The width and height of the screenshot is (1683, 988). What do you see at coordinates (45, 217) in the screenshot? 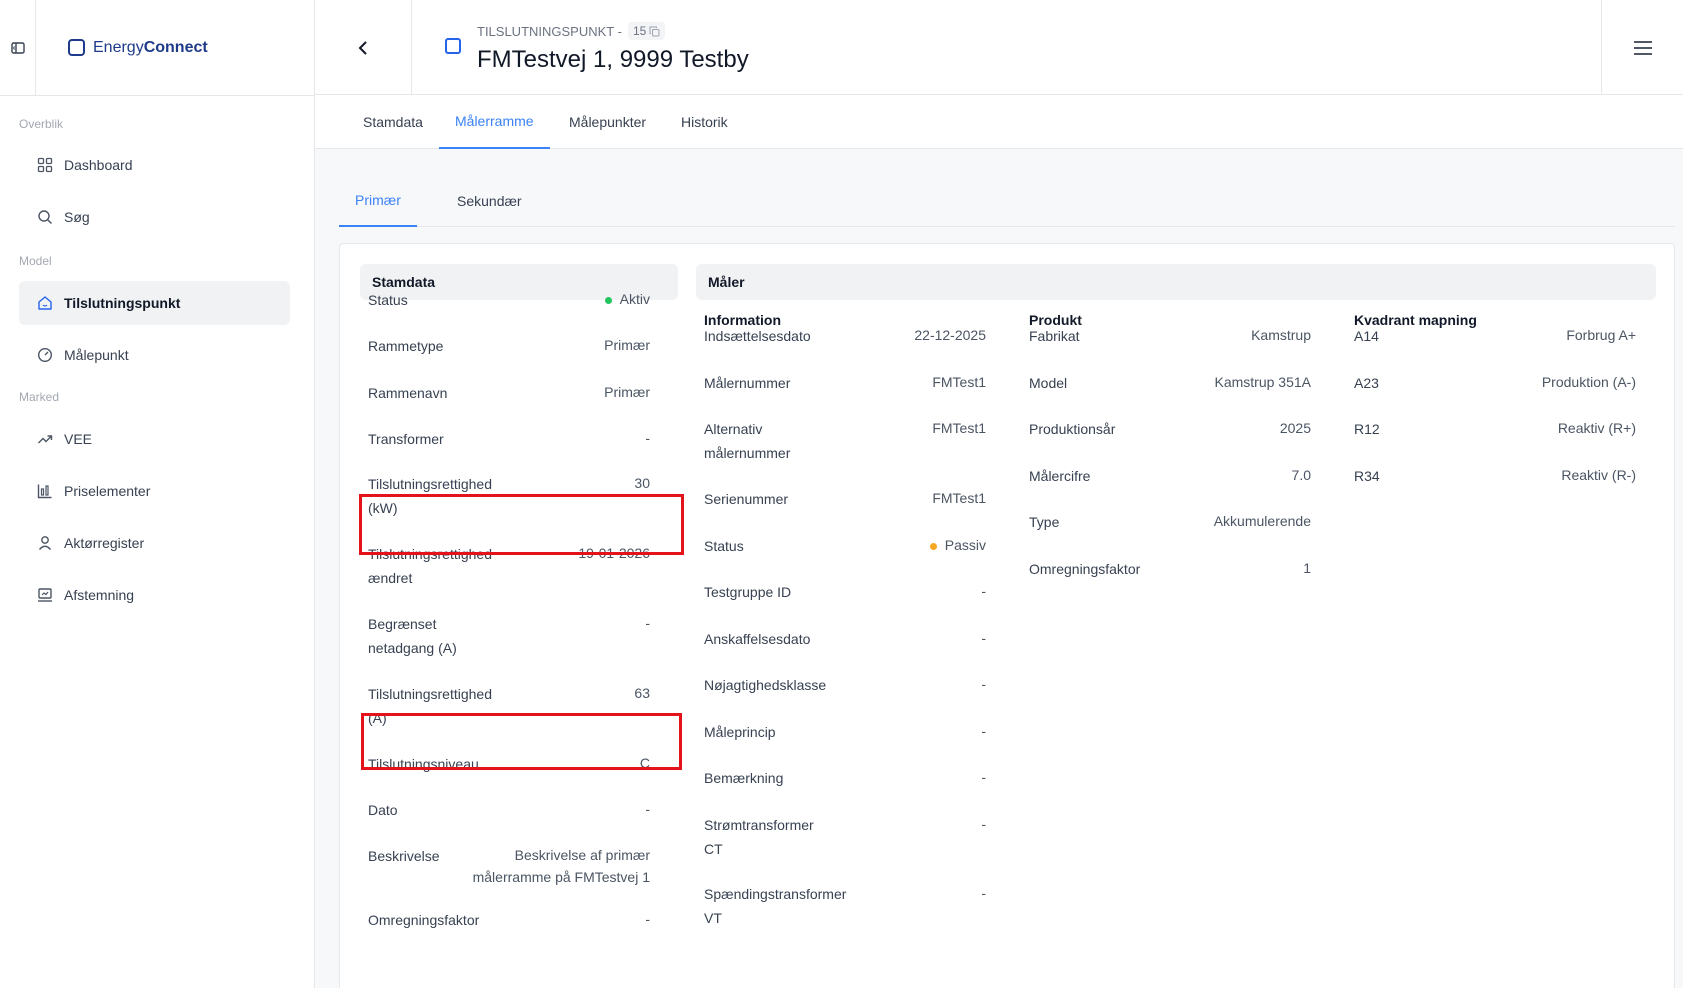
I see `search-icon` at bounding box center [45, 217].